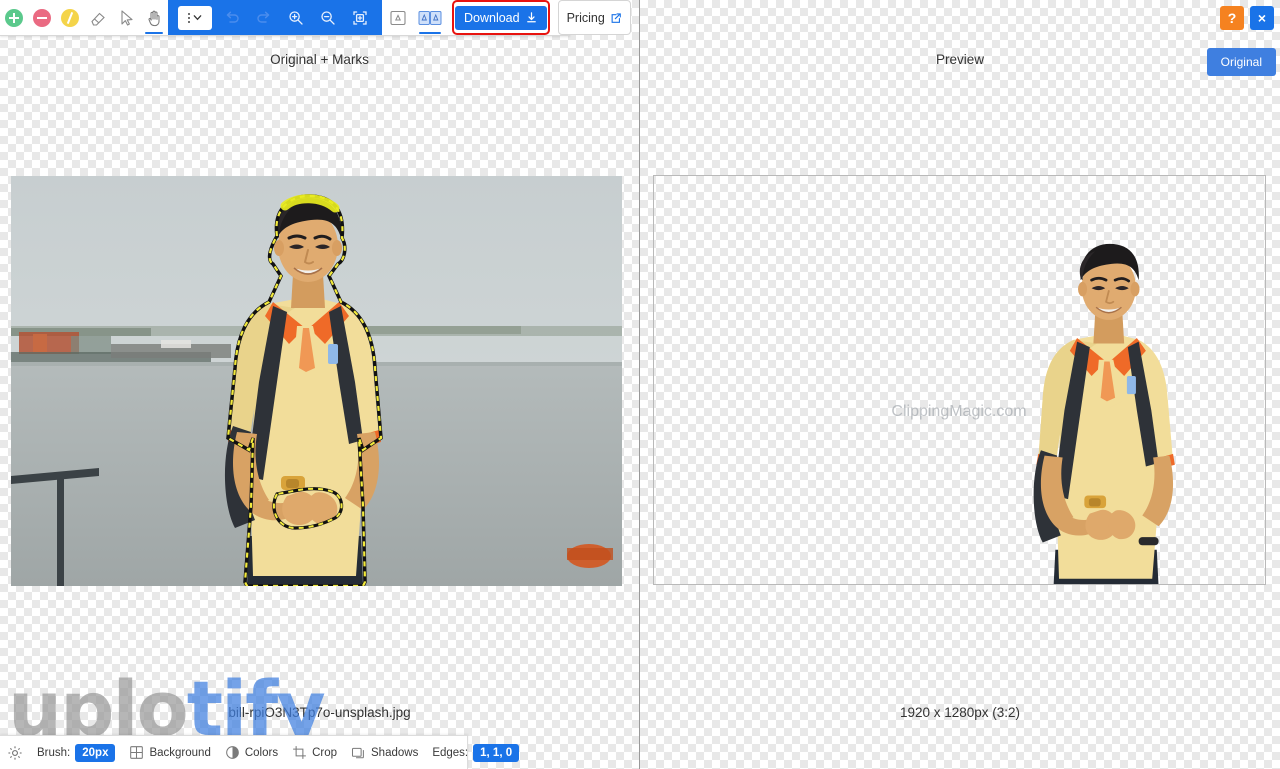 The width and height of the screenshot is (1280, 769). I want to click on brush-size-badge: 20px, so click(95, 752).